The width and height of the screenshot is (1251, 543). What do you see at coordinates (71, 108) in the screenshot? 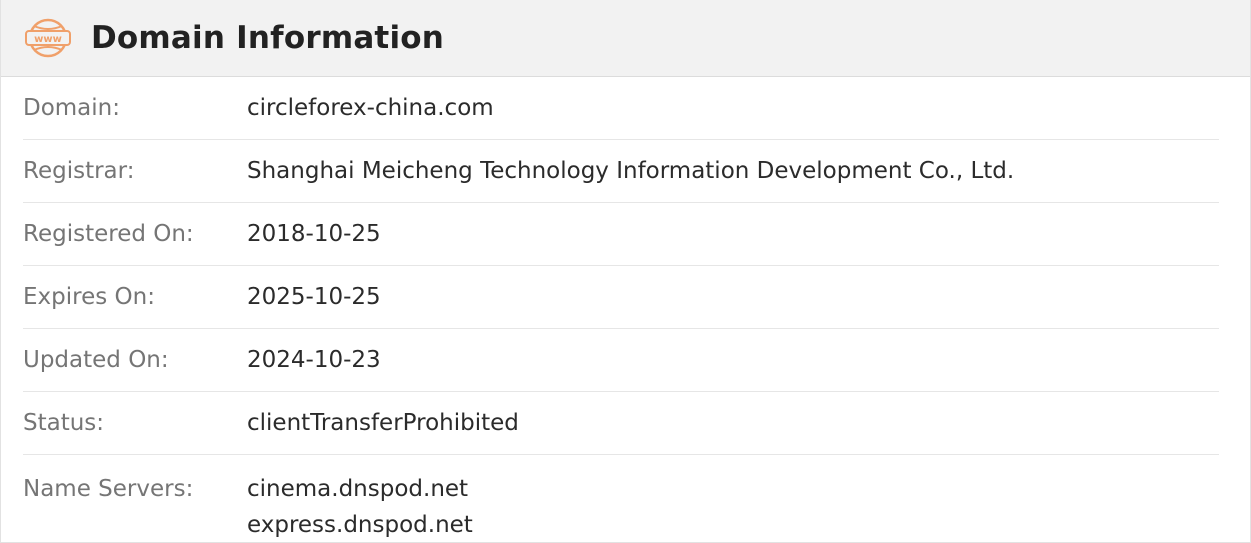
I see `domain-label: Domain:` at bounding box center [71, 108].